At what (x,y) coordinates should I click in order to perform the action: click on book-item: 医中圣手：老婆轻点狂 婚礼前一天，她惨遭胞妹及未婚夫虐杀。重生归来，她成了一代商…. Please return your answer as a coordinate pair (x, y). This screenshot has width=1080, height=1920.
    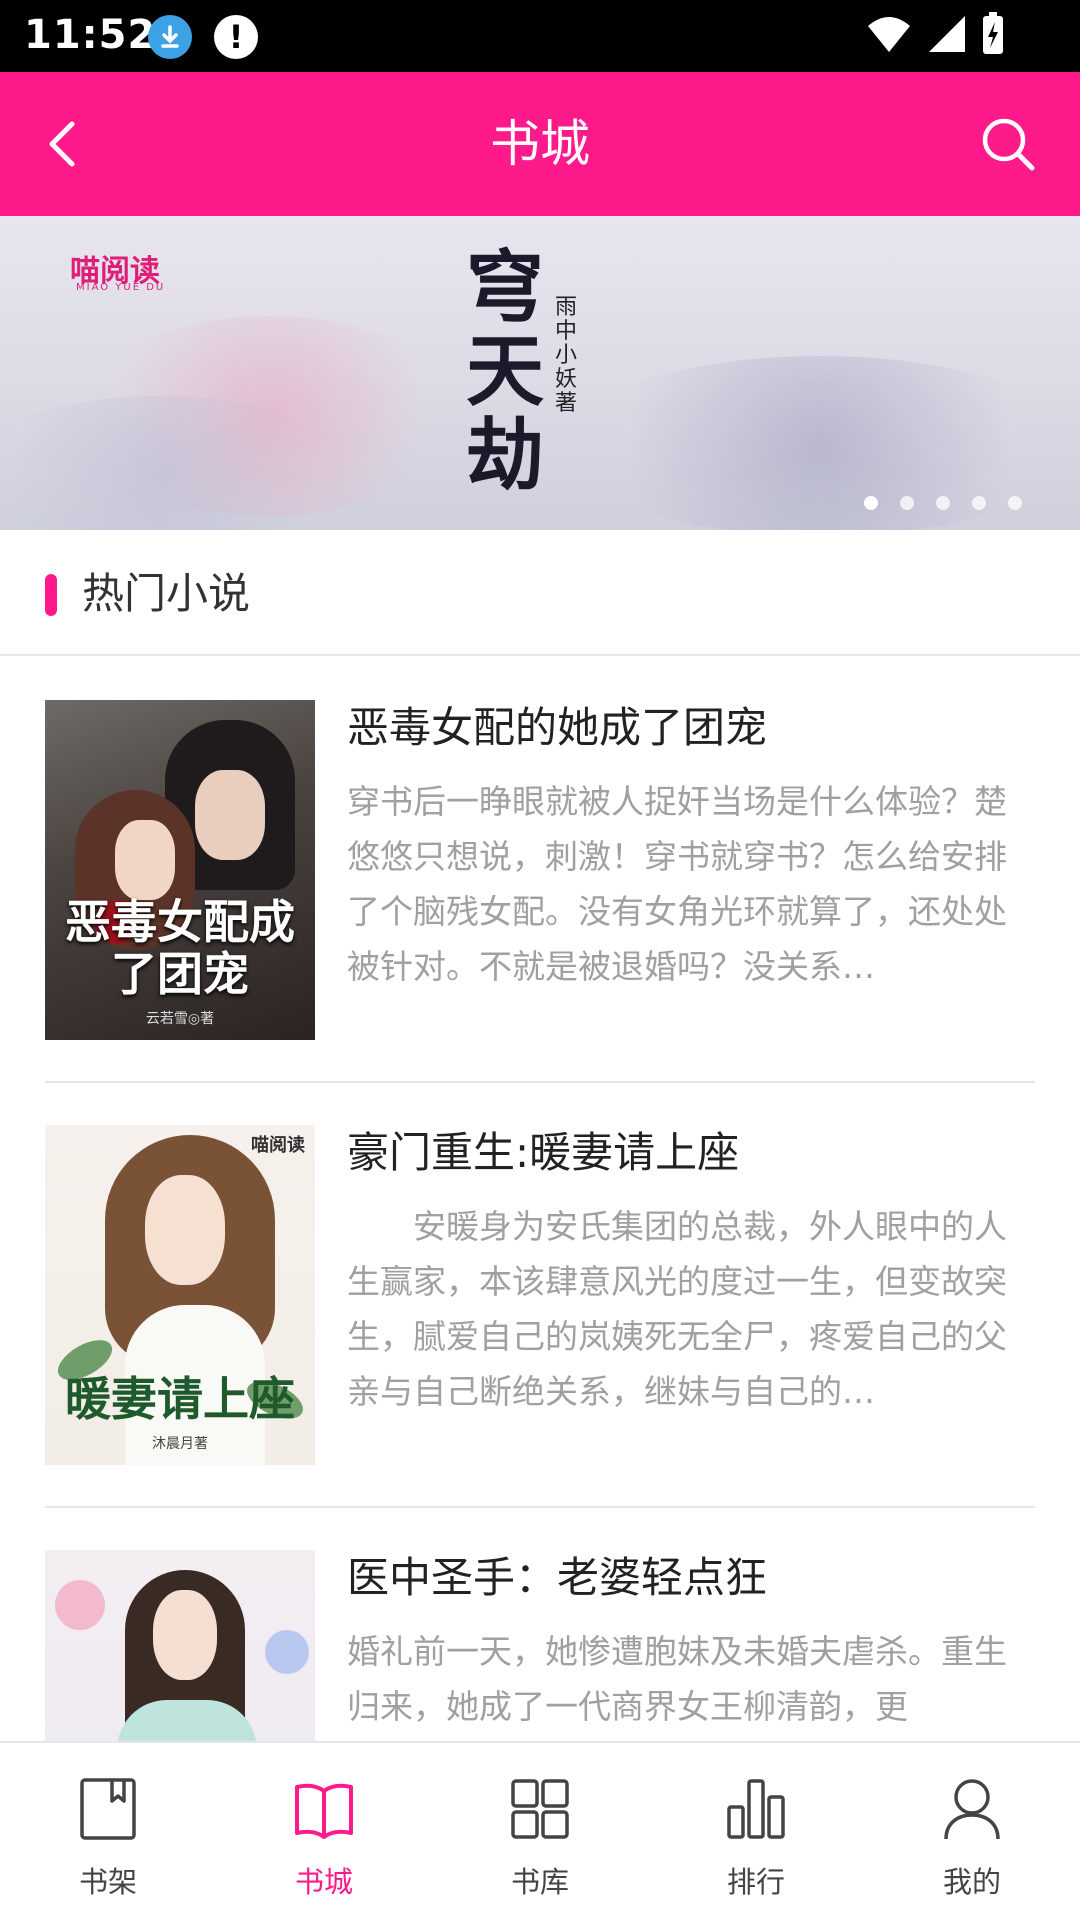
    Looking at the image, I should click on (540, 1624).